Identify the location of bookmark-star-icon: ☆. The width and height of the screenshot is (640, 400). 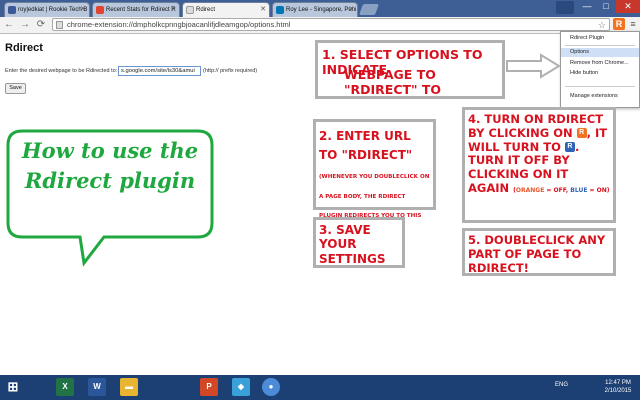
(602, 25).